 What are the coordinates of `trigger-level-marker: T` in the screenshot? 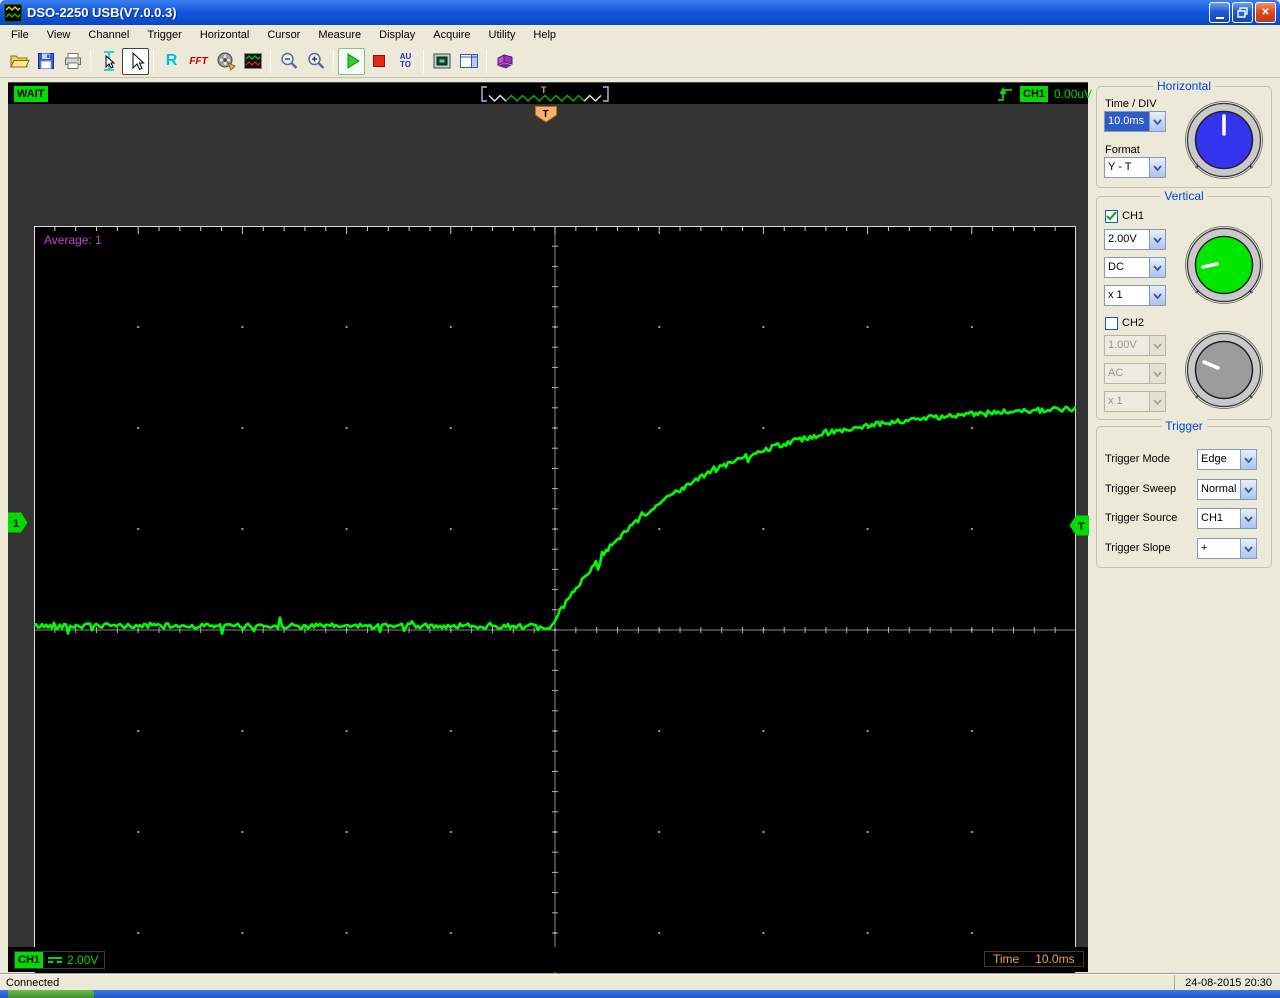 It's located at (1079, 525).